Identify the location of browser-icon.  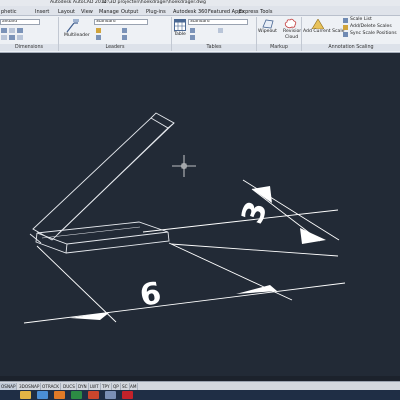
(42, 395).